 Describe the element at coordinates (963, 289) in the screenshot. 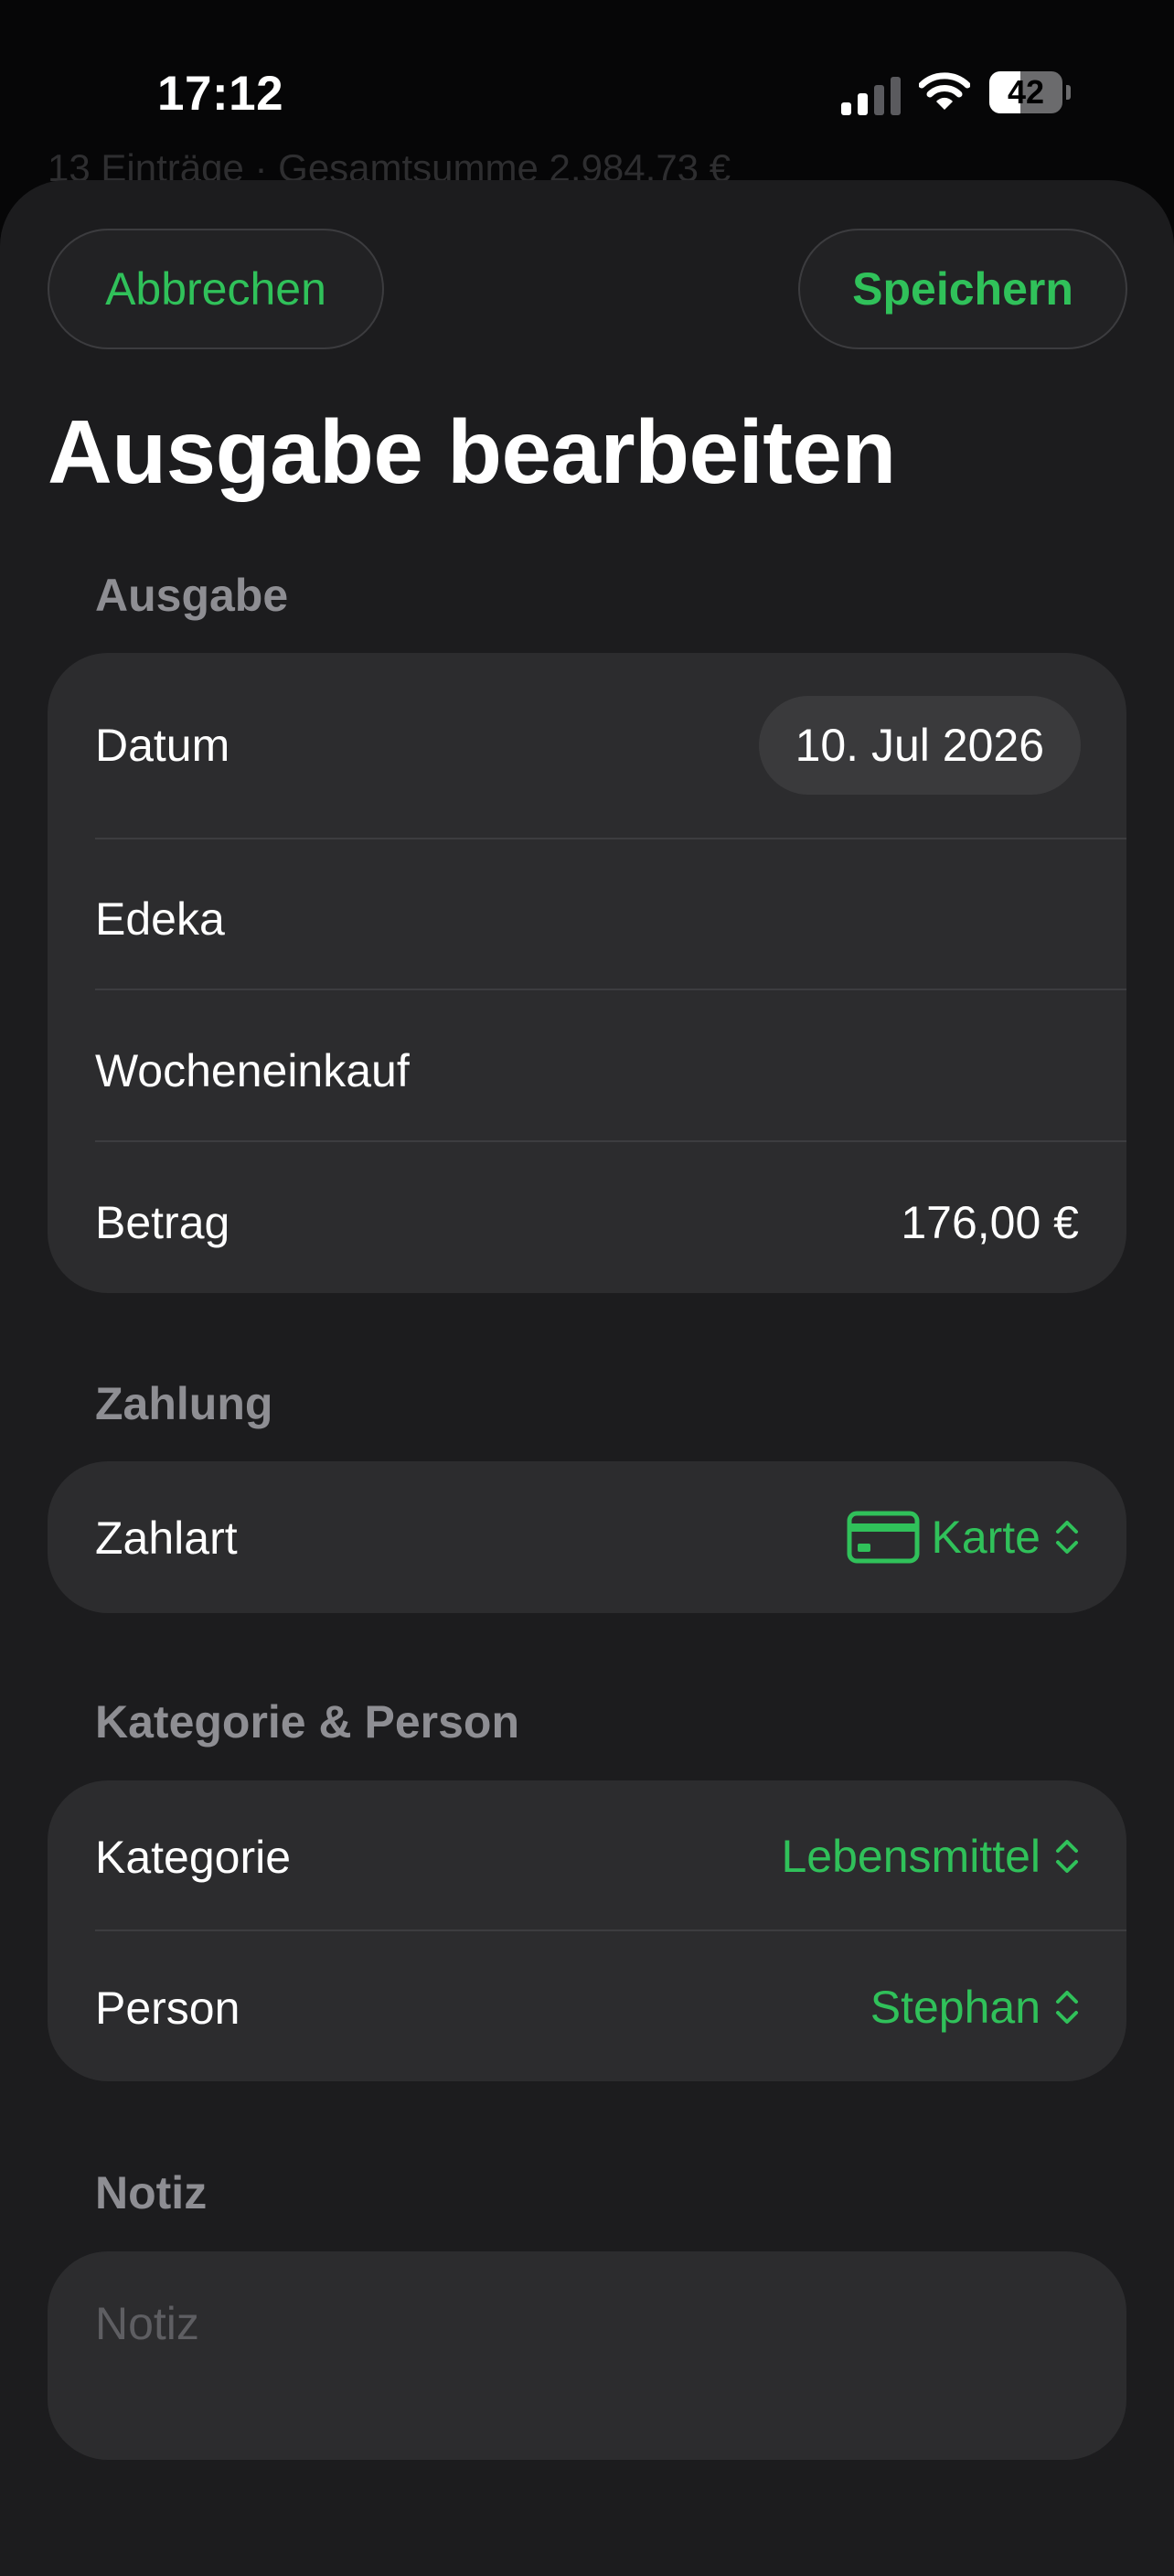

I see `save-button: Speichern` at that location.